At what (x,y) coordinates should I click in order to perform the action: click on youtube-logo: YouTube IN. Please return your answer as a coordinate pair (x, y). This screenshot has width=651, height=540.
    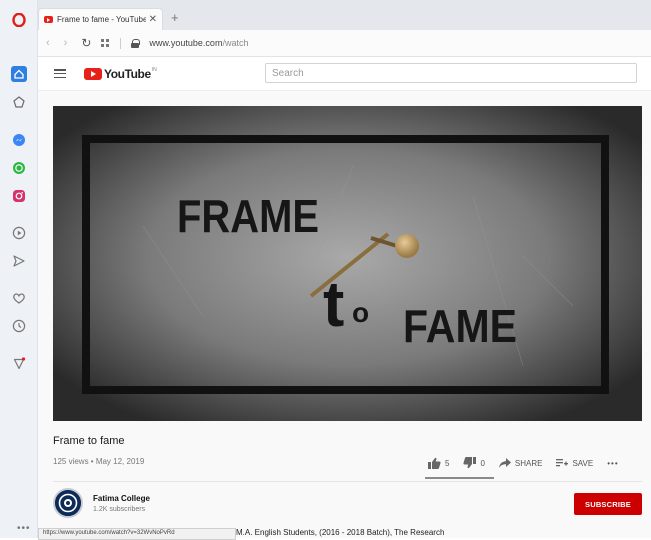
    Looking at the image, I should click on (120, 74).